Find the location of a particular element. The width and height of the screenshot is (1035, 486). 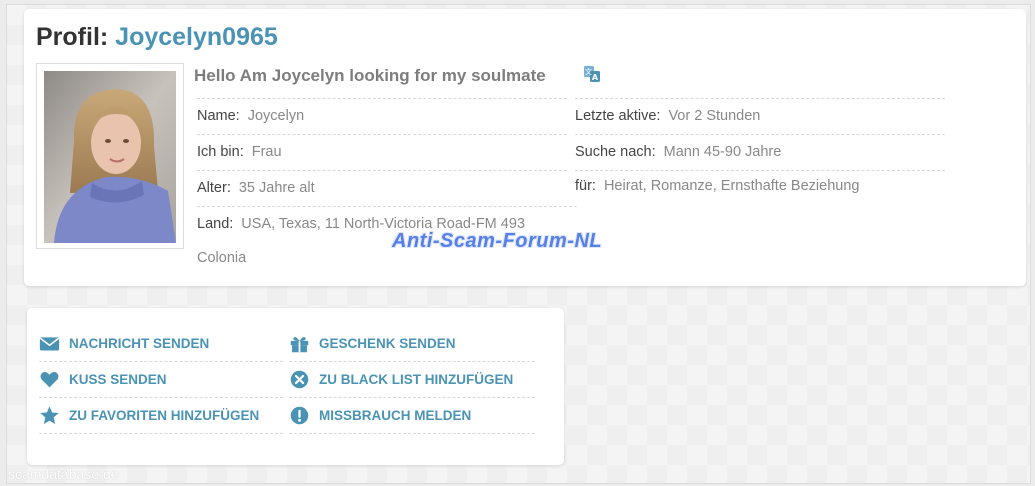

profile-photo is located at coordinates (110, 157).